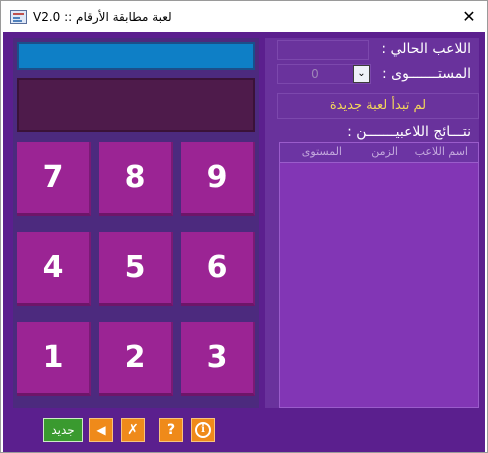 This screenshot has width=488, height=453. I want to click on key-1: 1, so click(54, 359).